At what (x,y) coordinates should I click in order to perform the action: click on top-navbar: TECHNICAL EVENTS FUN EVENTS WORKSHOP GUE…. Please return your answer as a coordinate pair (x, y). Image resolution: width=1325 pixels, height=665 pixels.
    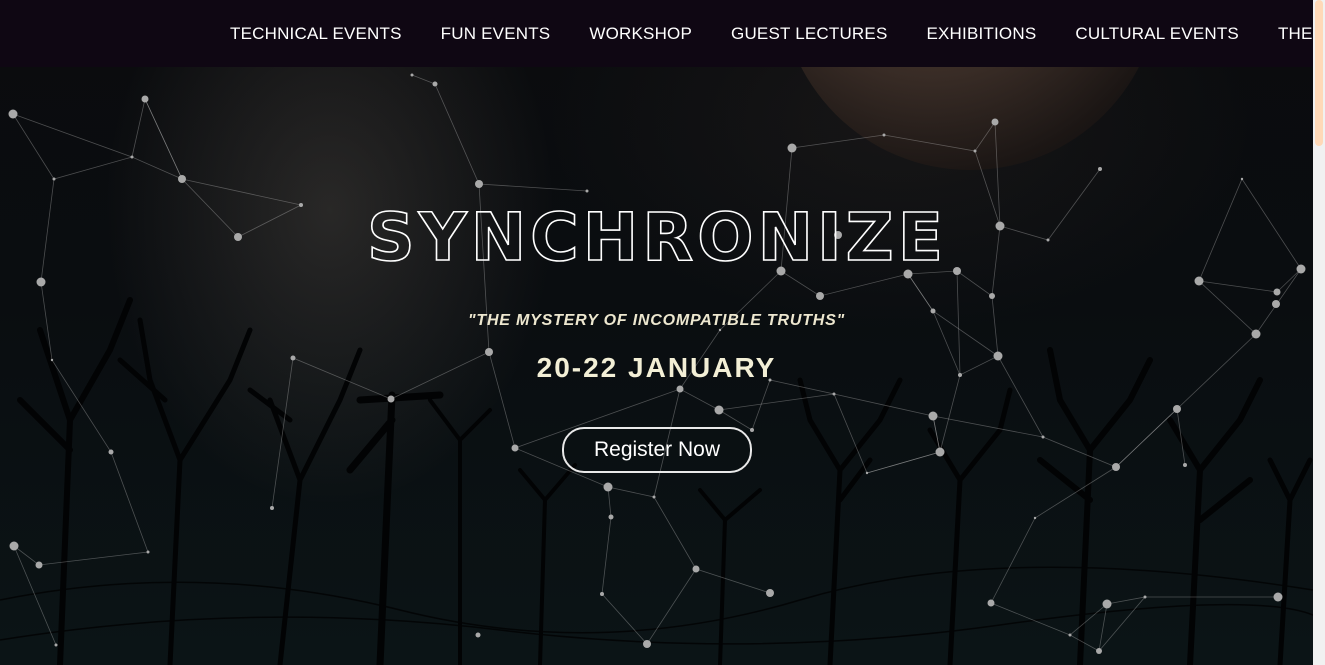
    Looking at the image, I should click on (656, 33).